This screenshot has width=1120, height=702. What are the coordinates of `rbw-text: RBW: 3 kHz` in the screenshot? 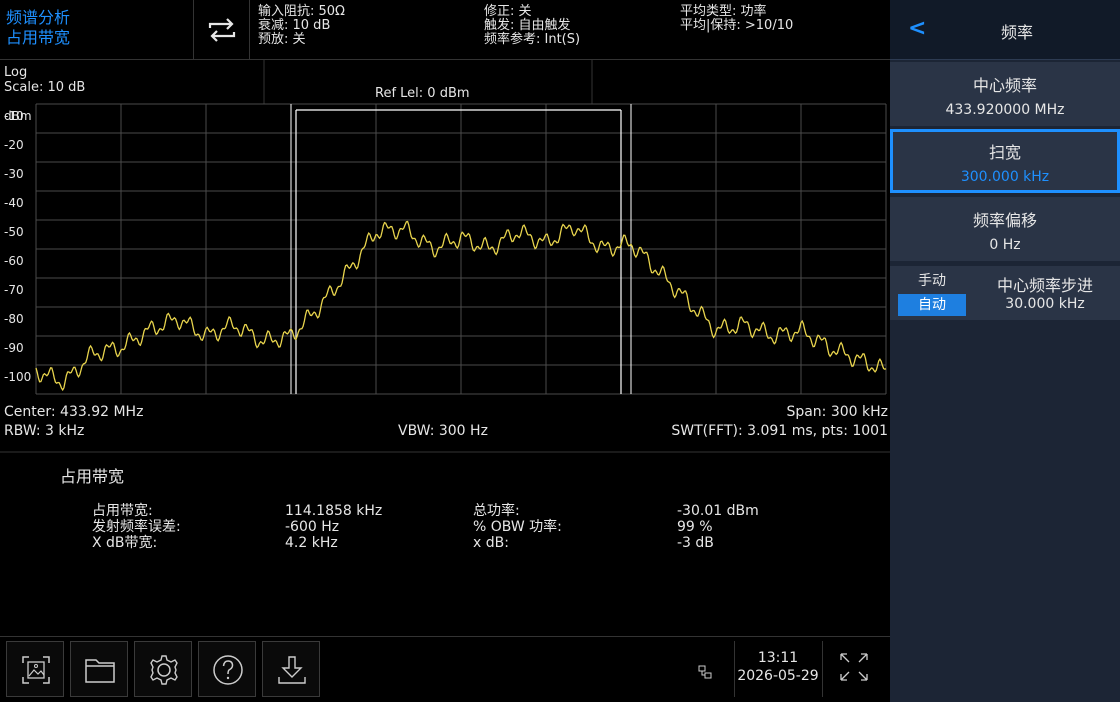 It's located at (44, 431).